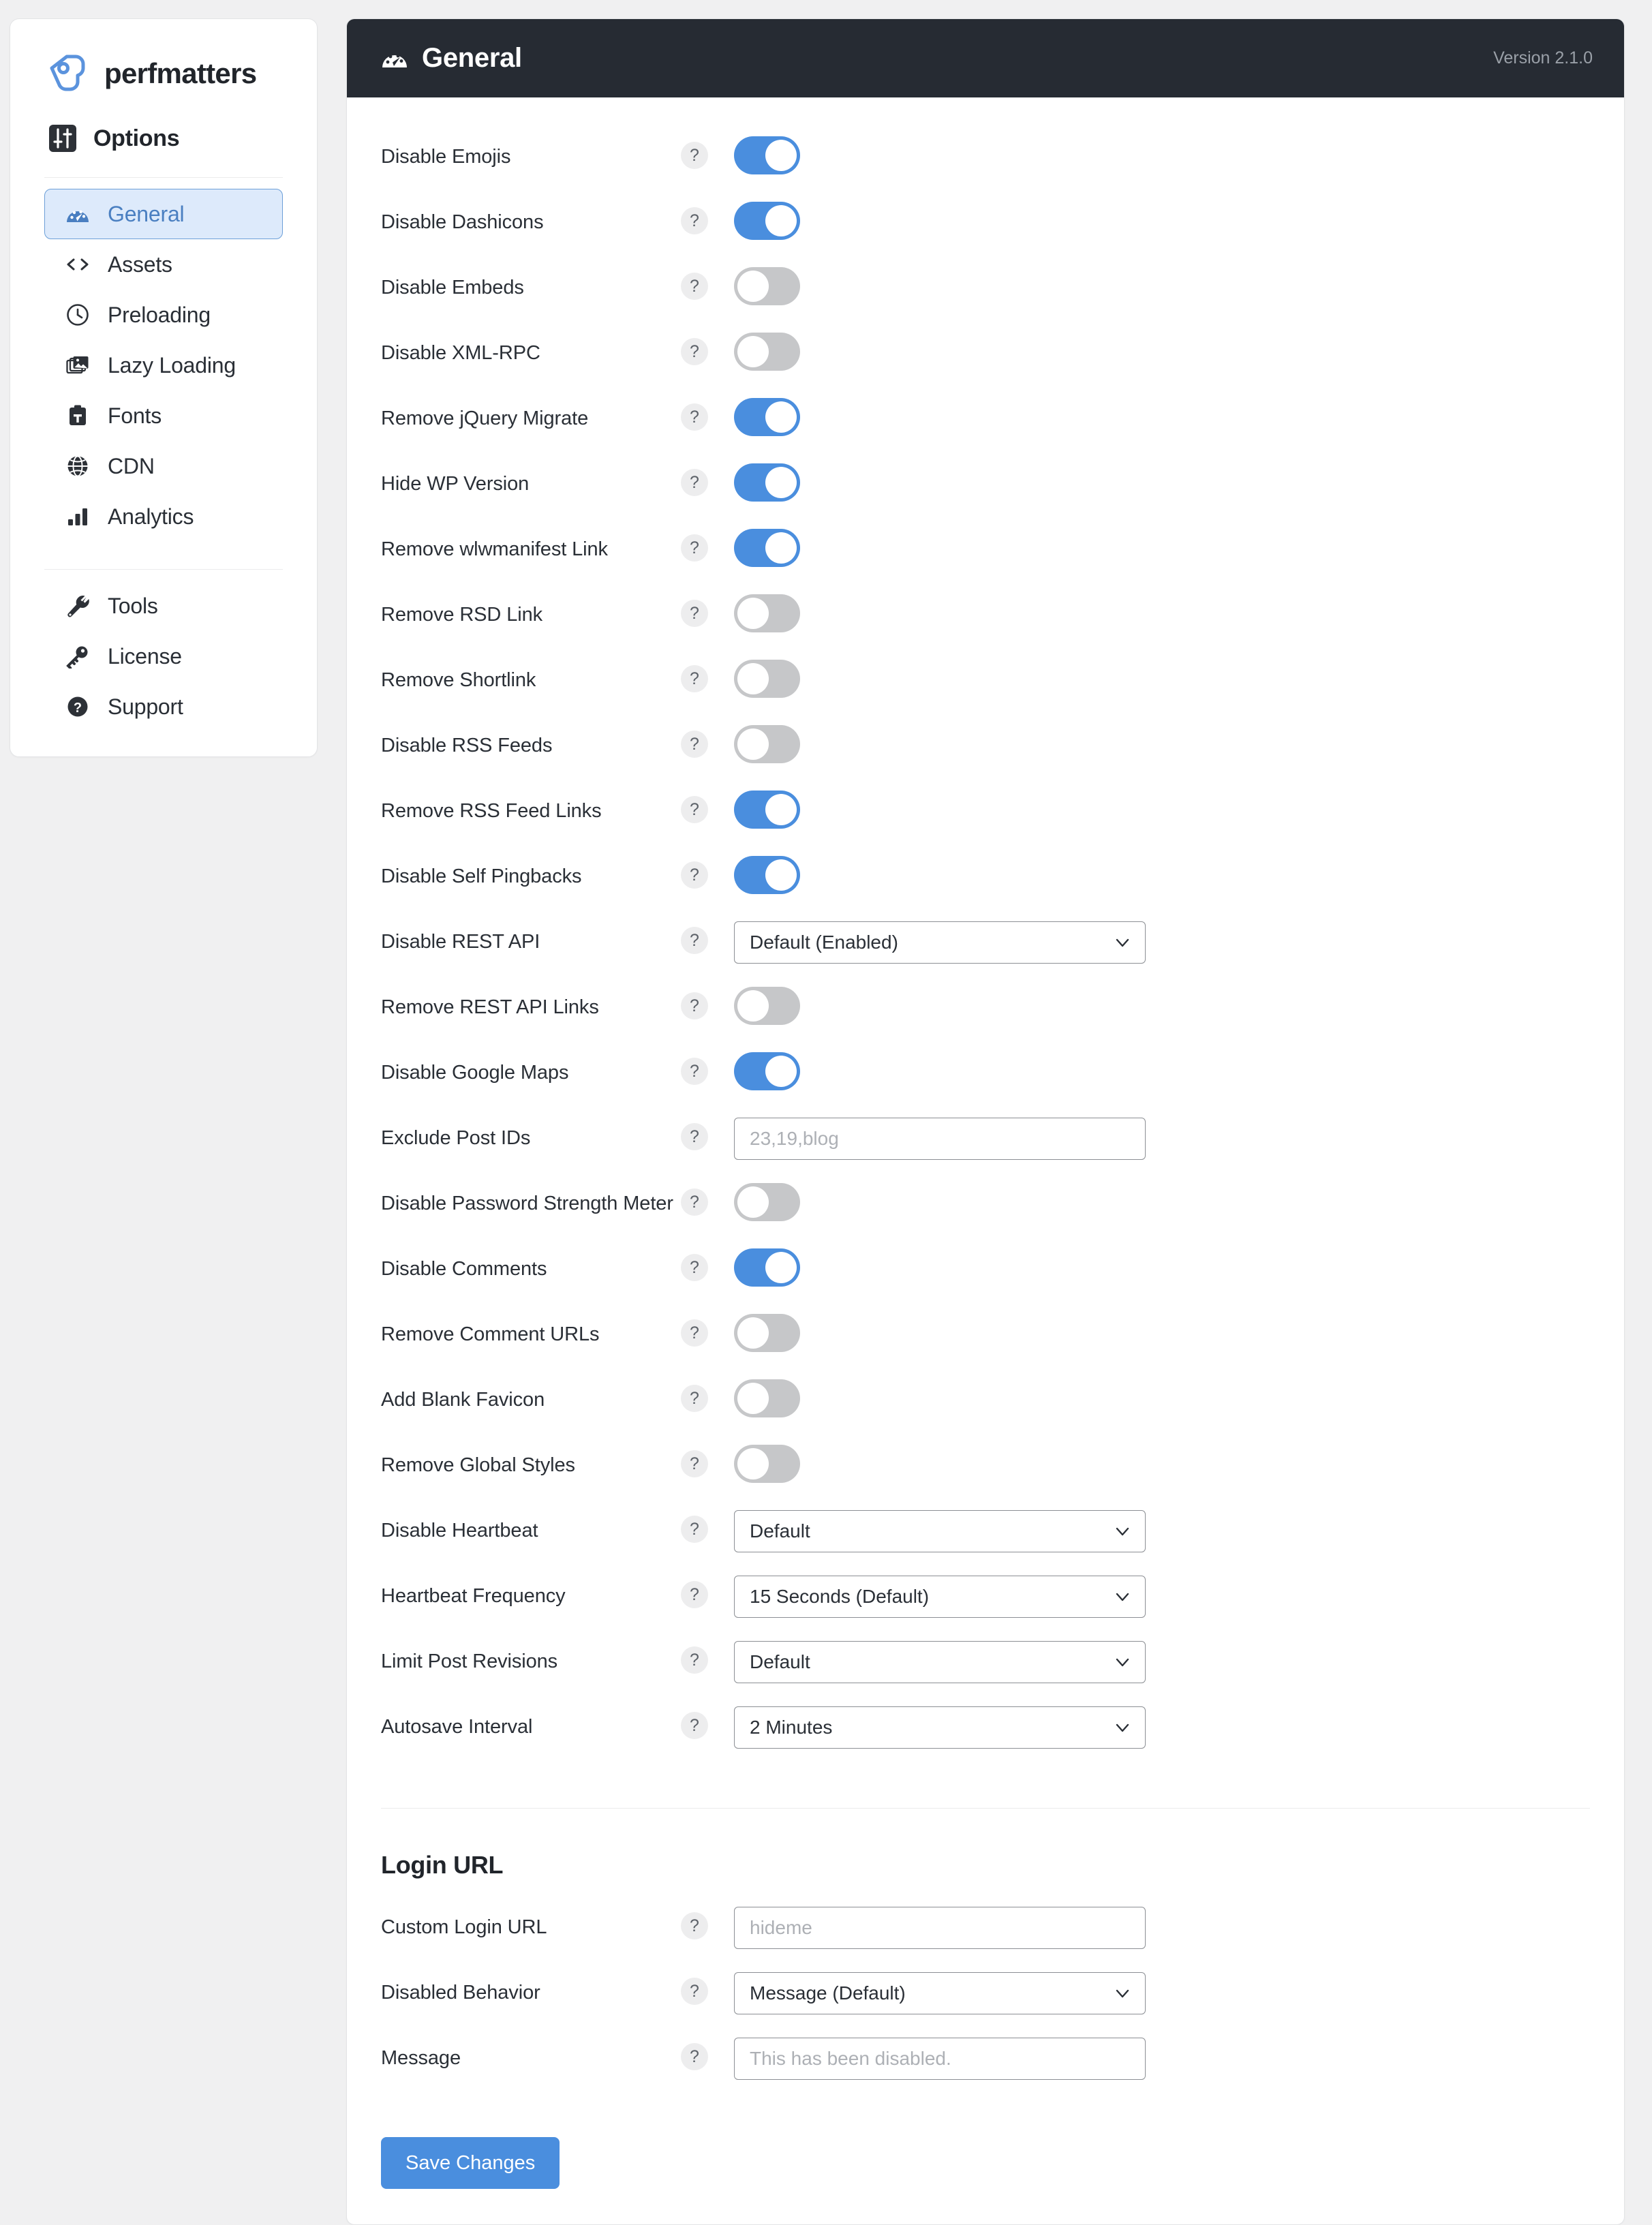 The image size is (1652, 2225). What do you see at coordinates (940, 1531) in the screenshot?
I see `select-disable-heartbeat: Default` at bounding box center [940, 1531].